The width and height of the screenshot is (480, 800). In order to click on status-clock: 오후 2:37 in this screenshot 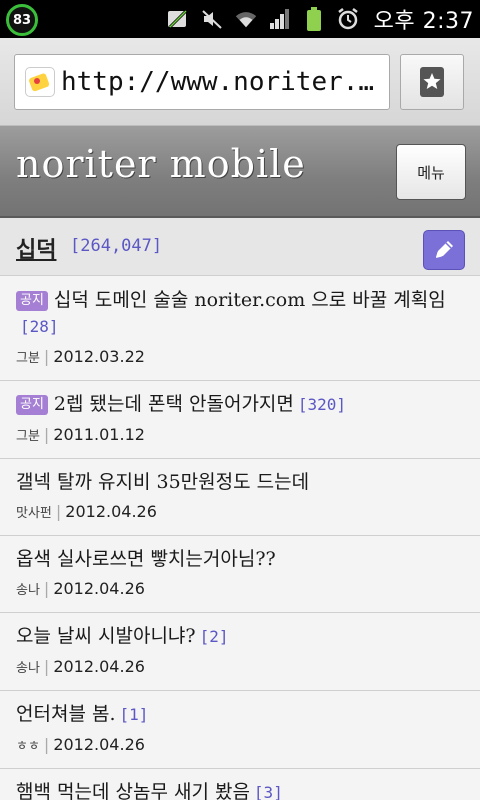, I will do `click(423, 21)`.